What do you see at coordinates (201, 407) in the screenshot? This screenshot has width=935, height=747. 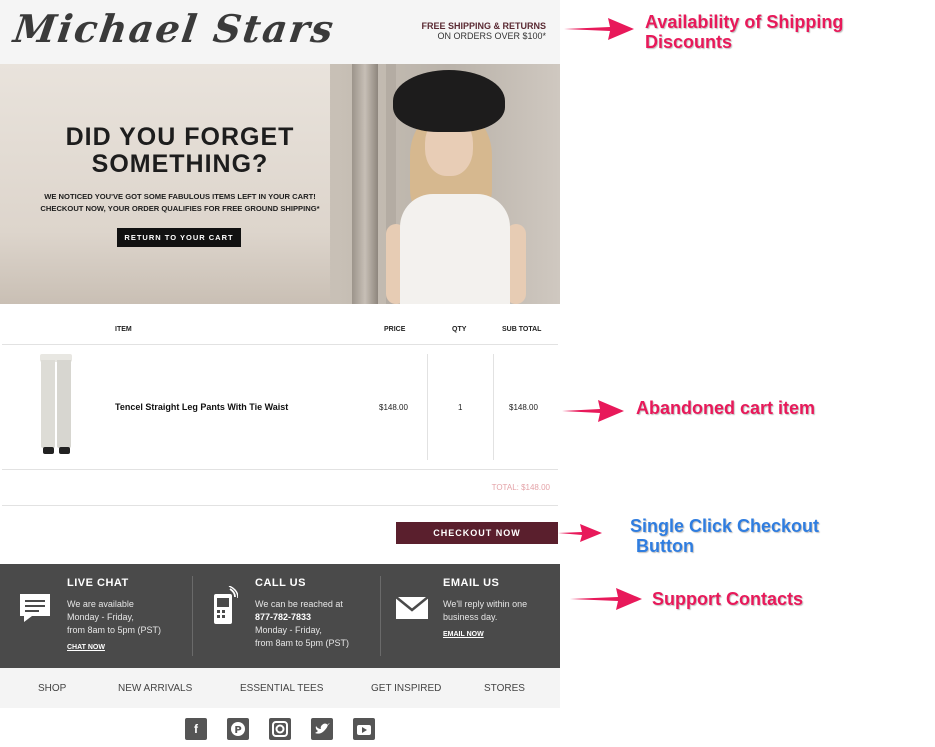 I see `product-name: Tencel Straight Leg Pants With Tie Waist` at bounding box center [201, 407].